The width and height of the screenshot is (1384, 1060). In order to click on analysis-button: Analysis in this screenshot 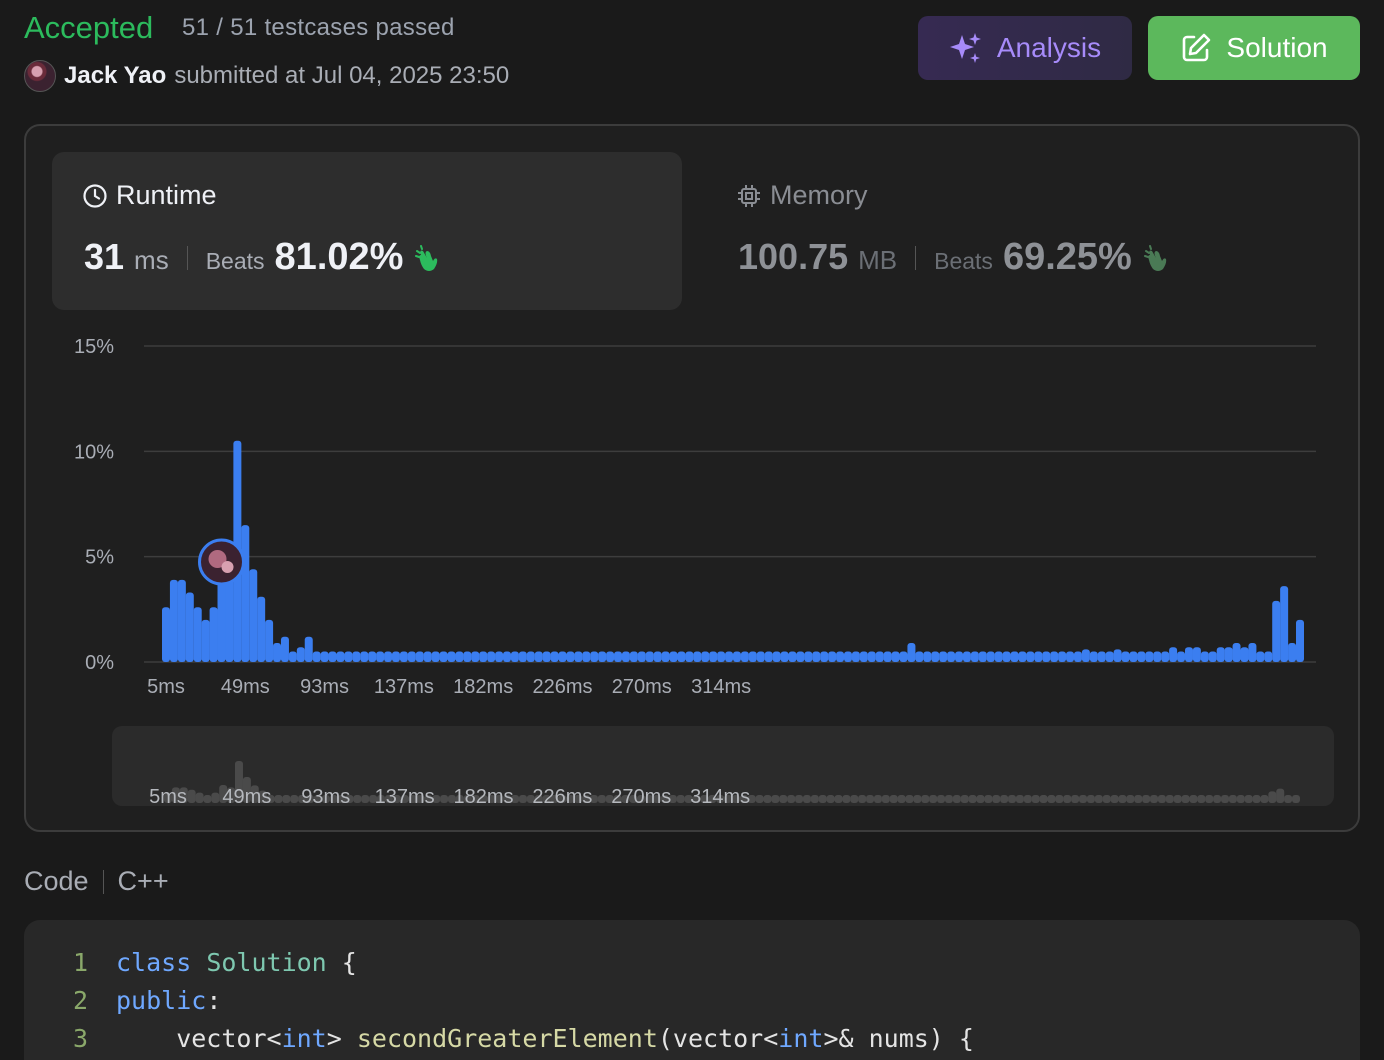, I will do `click(1025, 48)`.